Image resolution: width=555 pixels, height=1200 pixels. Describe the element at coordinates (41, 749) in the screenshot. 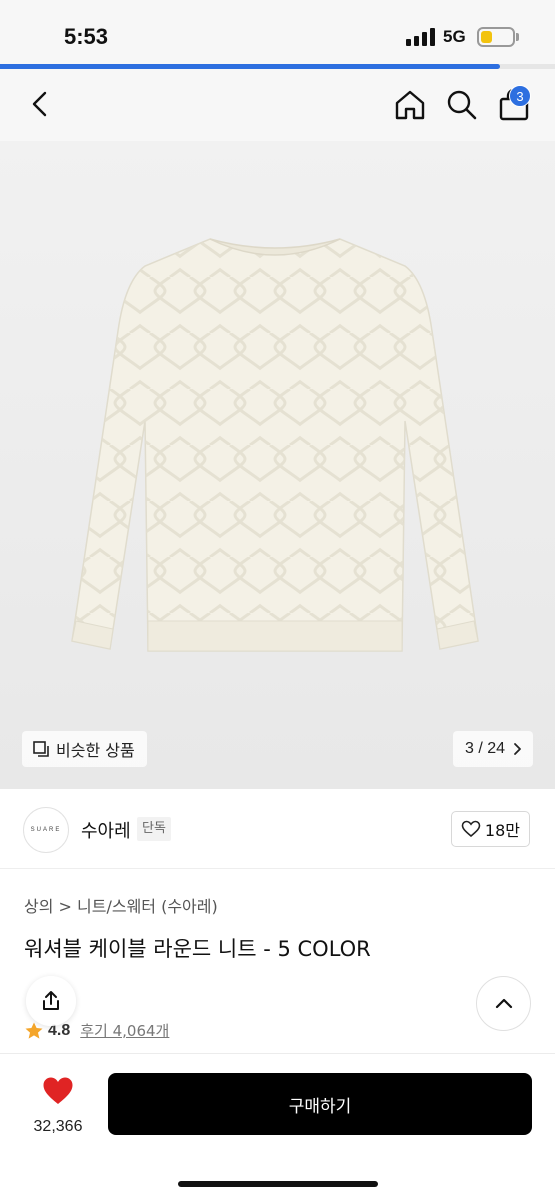

I see `copy-squares-icon` at that location.